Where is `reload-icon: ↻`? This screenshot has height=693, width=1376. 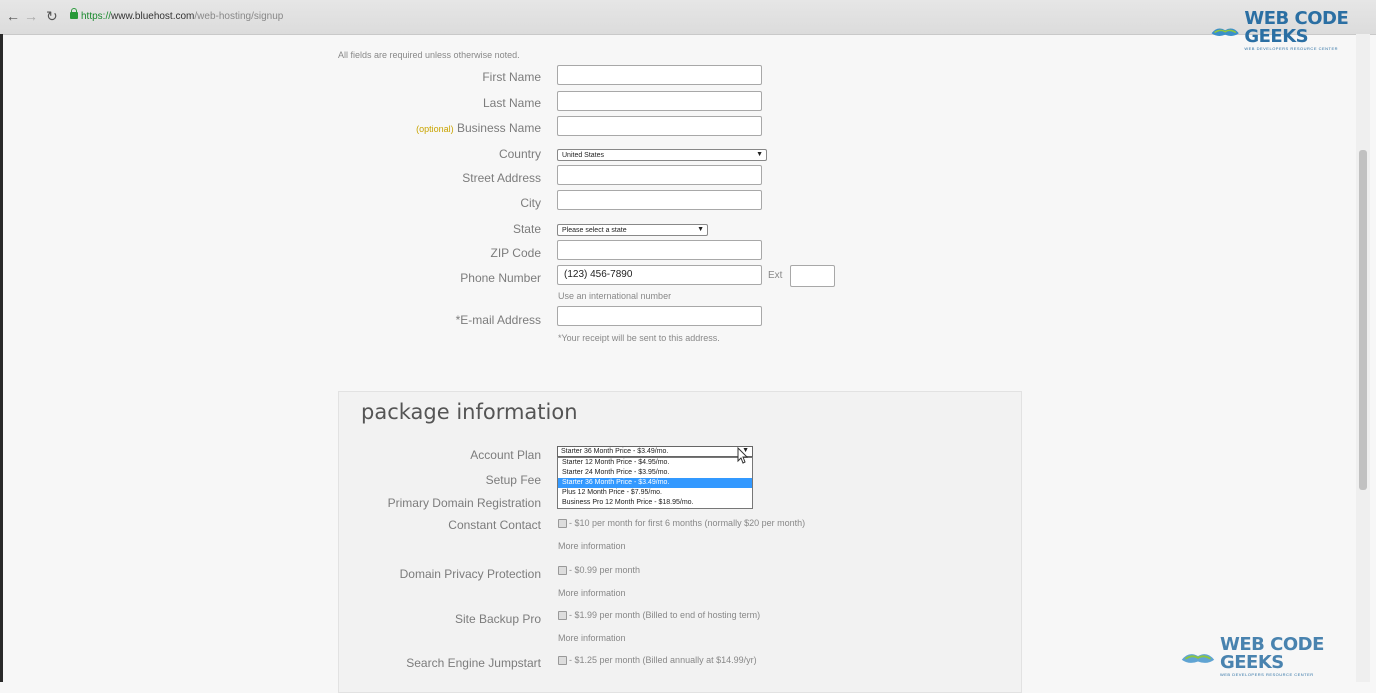
reload-icon: ↻ is located at coordinates (52, 16).